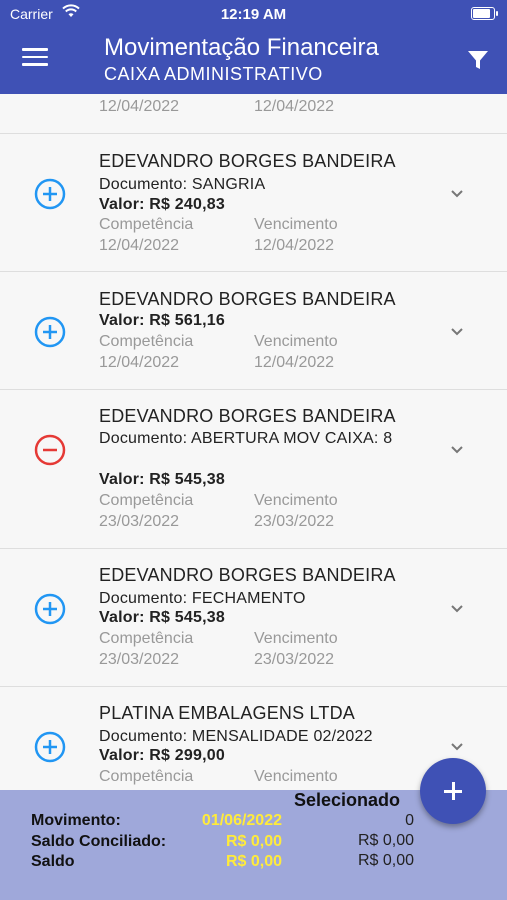 The image size is (507, 900). What do you see at coordinates (50, 450) in the screenshot?
I see `minus-circle-icon` at bounding box center [50, 450].